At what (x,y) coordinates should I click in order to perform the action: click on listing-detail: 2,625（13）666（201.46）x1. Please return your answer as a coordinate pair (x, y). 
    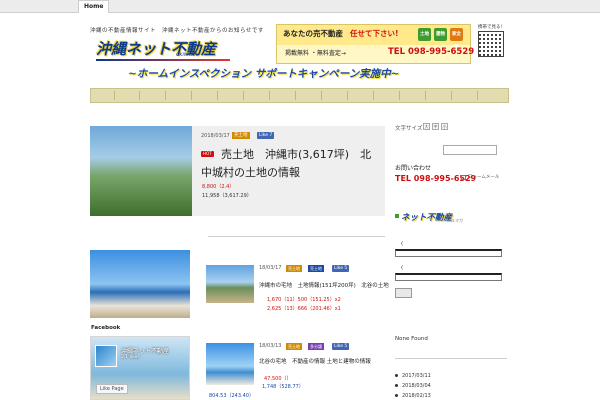
    Looking at the image, I should click on (304, 309).